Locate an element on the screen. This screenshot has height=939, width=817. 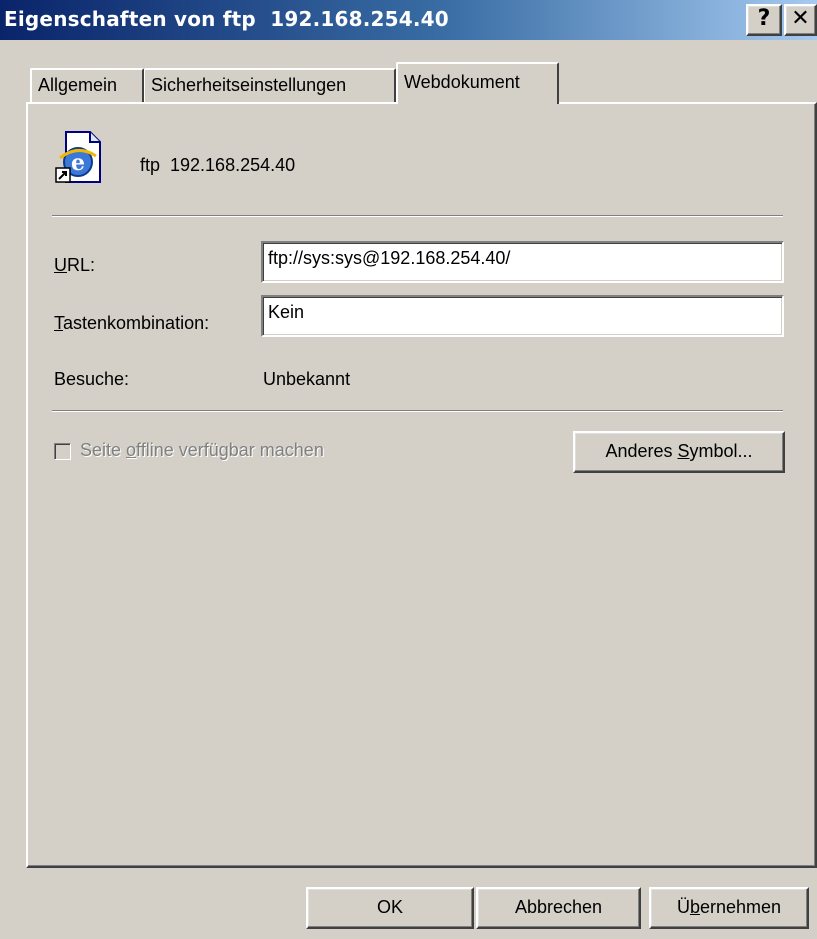
help-button: ? is located at coordinates (764, 20).